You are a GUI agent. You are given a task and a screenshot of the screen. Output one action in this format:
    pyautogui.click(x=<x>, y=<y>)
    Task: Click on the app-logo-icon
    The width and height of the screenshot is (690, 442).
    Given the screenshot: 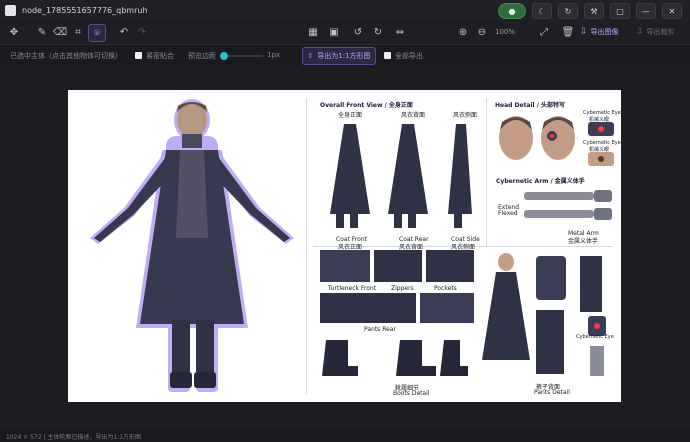 What is the action you would take?
    pyautogui.click(x=10, y=10)
    